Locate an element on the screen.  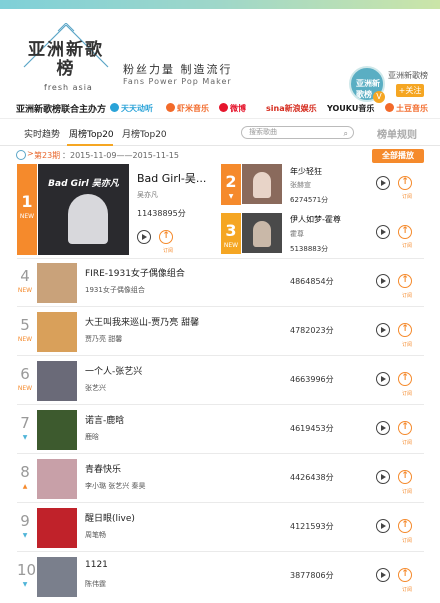
song-artist: 贾乃亮 甜馨 is located at coordinates (103, 339).